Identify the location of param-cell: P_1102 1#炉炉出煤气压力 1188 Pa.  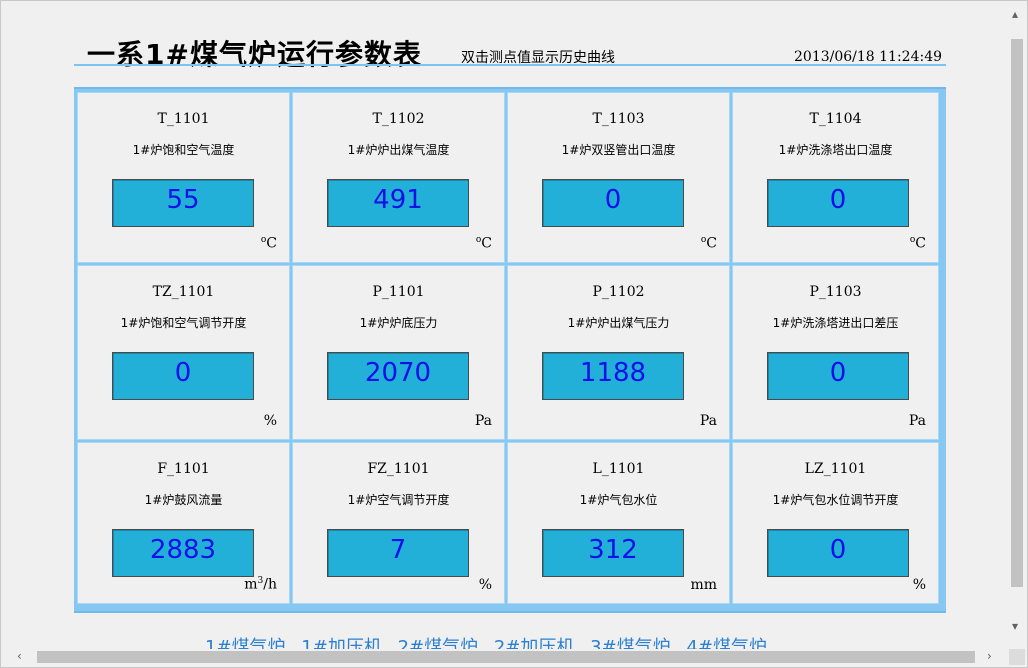
(618, 352).